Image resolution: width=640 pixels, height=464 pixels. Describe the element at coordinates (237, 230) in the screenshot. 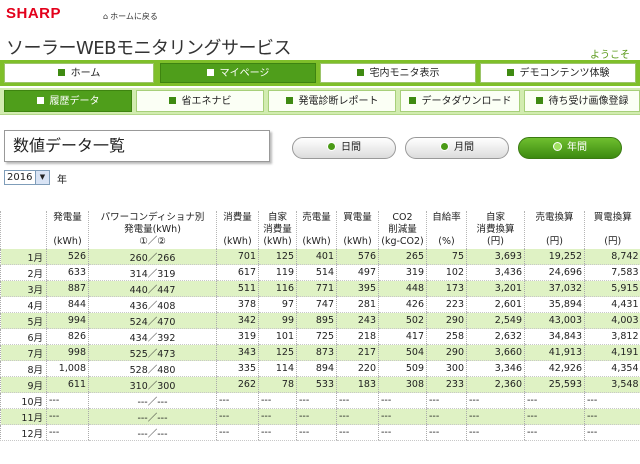

I see `column-header: 消費量 (kWh)` at that location.